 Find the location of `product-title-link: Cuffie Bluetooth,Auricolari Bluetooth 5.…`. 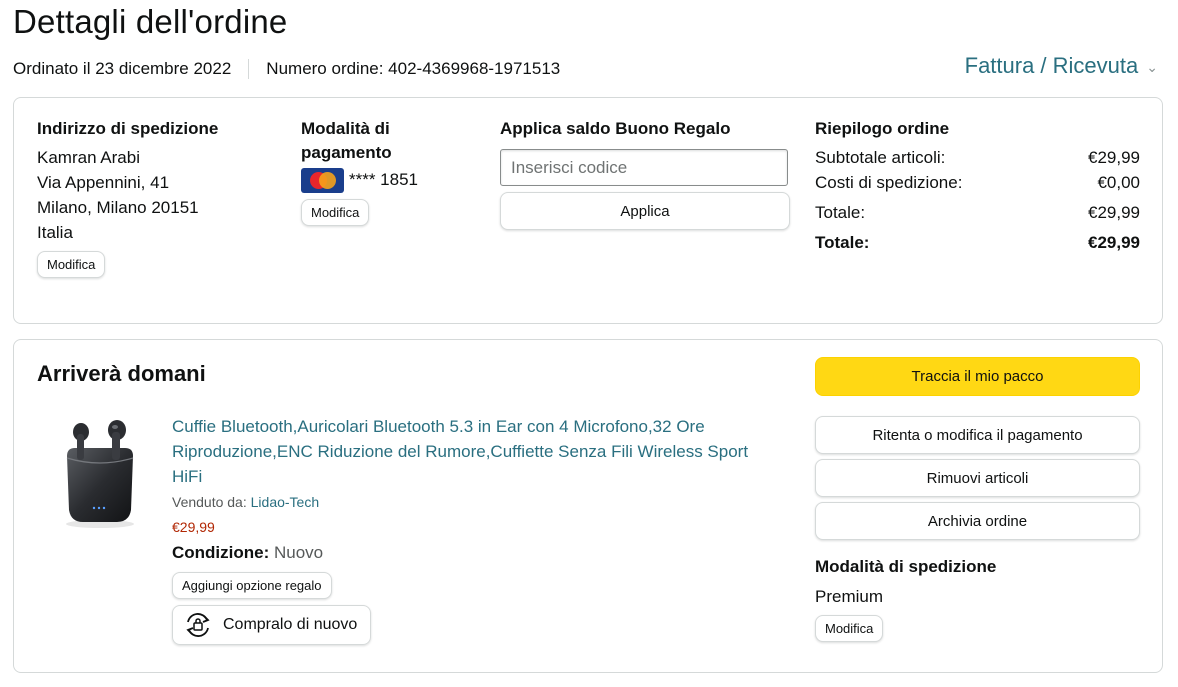

product-title-link: Cuffie Bluetooth,Auricolari Bluetooth 5.… is located at coordinates (472, 451).